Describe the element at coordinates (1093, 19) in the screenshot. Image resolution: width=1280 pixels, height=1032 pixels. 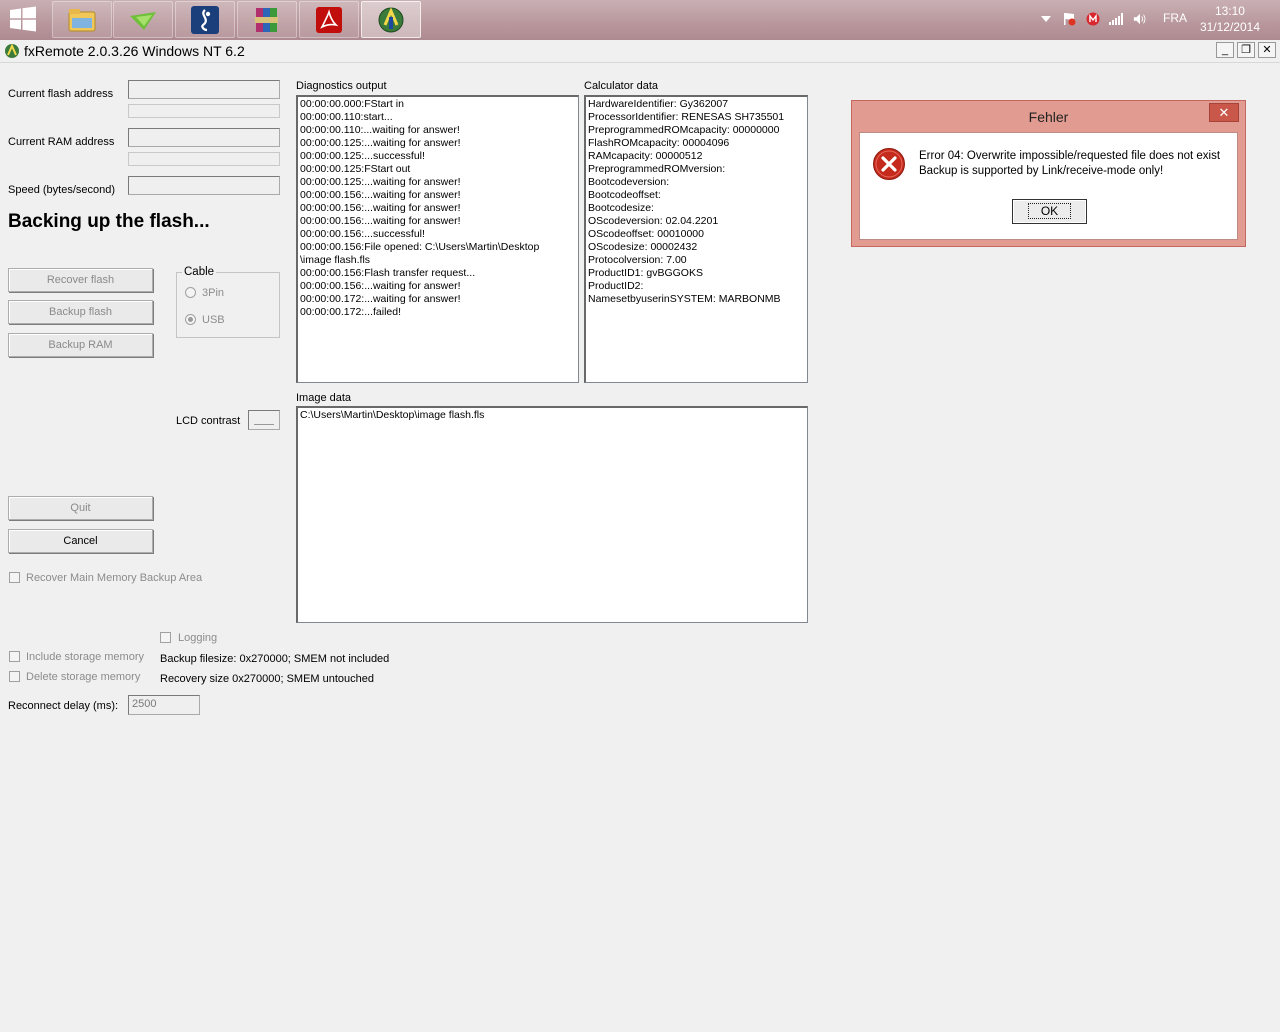
I see `mega-icon` at that location.